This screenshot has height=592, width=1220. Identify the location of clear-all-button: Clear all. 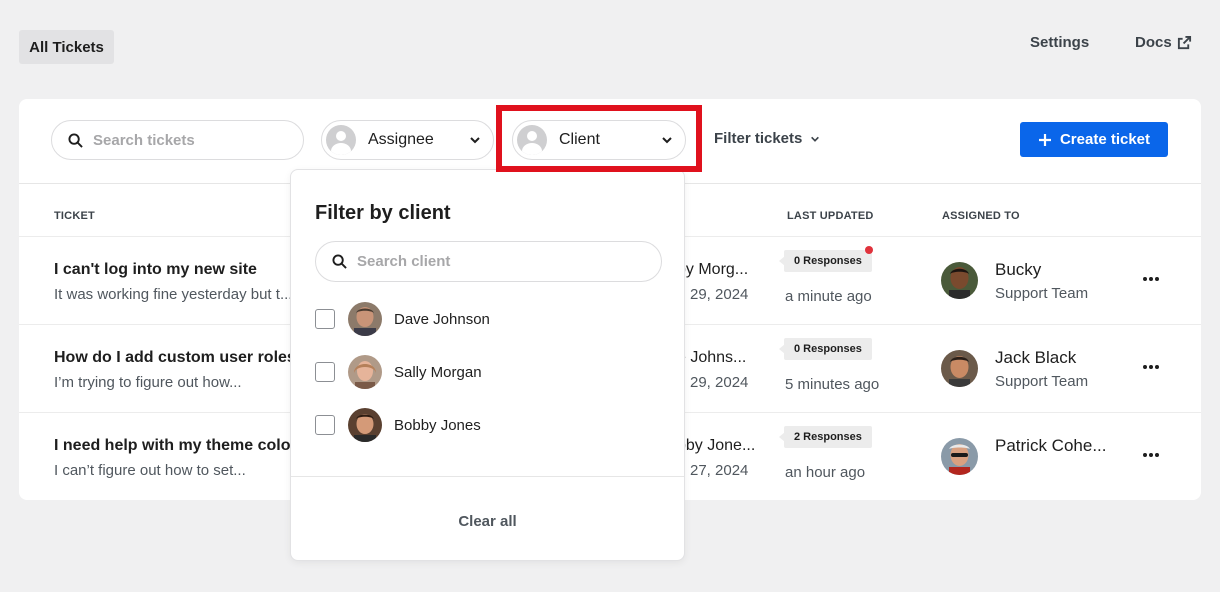
(487, 521).